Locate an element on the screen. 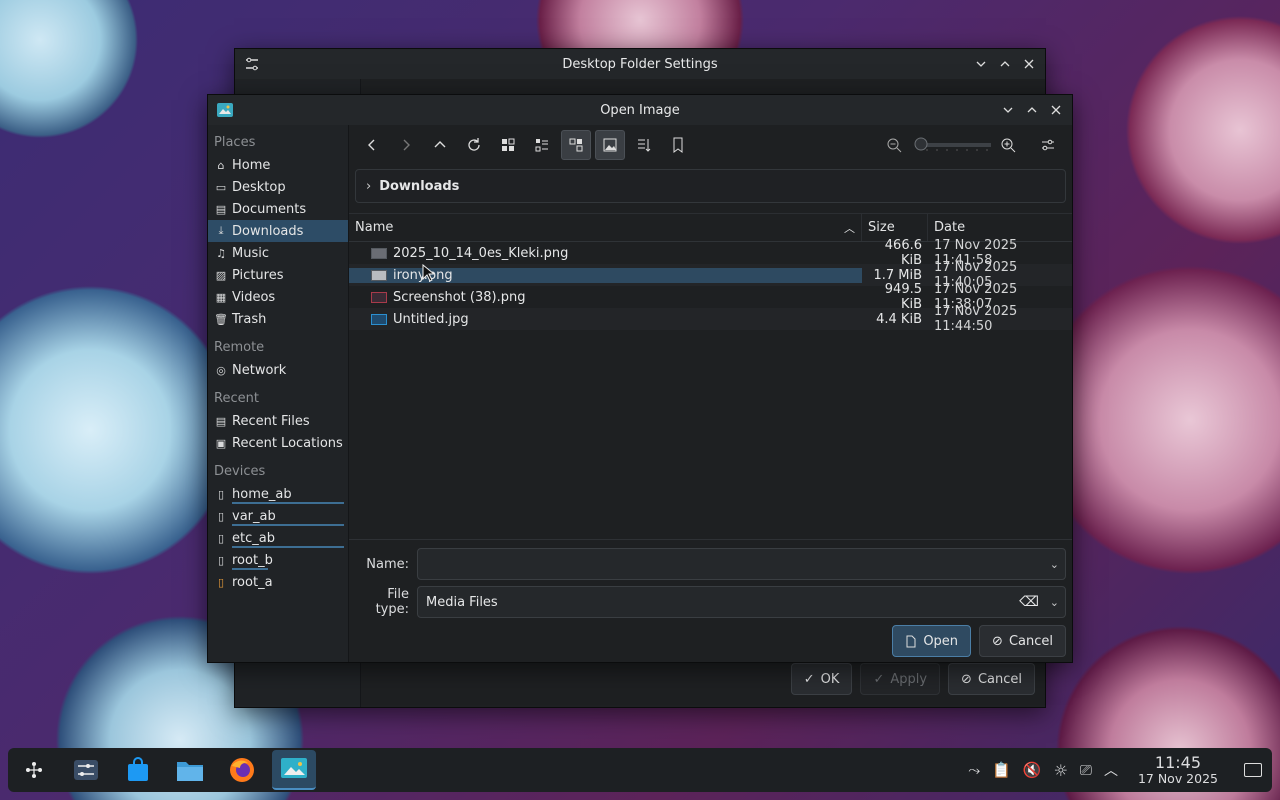  check-icon: ✓ is located at coordinates (809, 679).